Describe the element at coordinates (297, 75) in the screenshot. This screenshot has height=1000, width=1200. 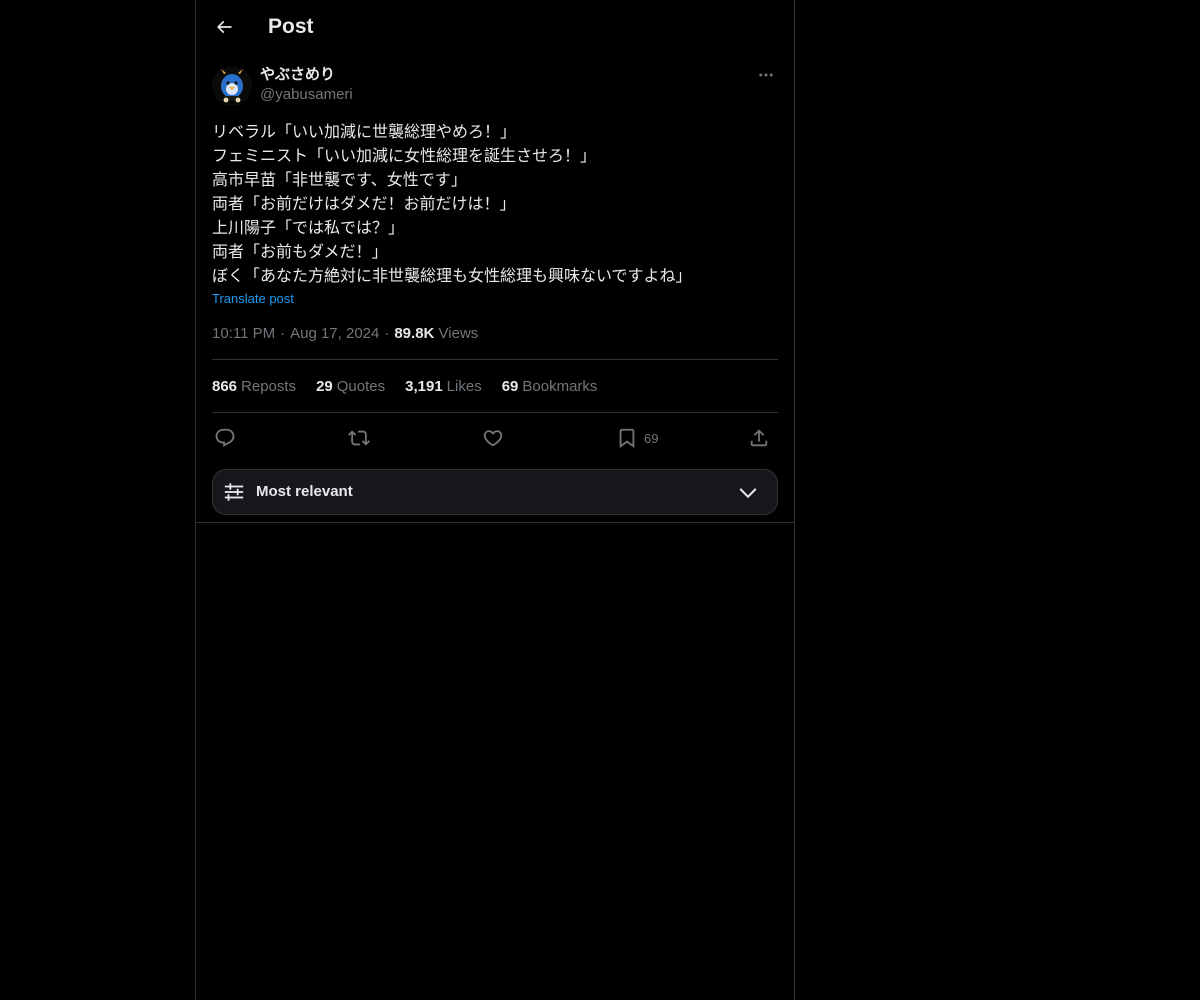
I see `author-display-name: やぶさめり` at that location.